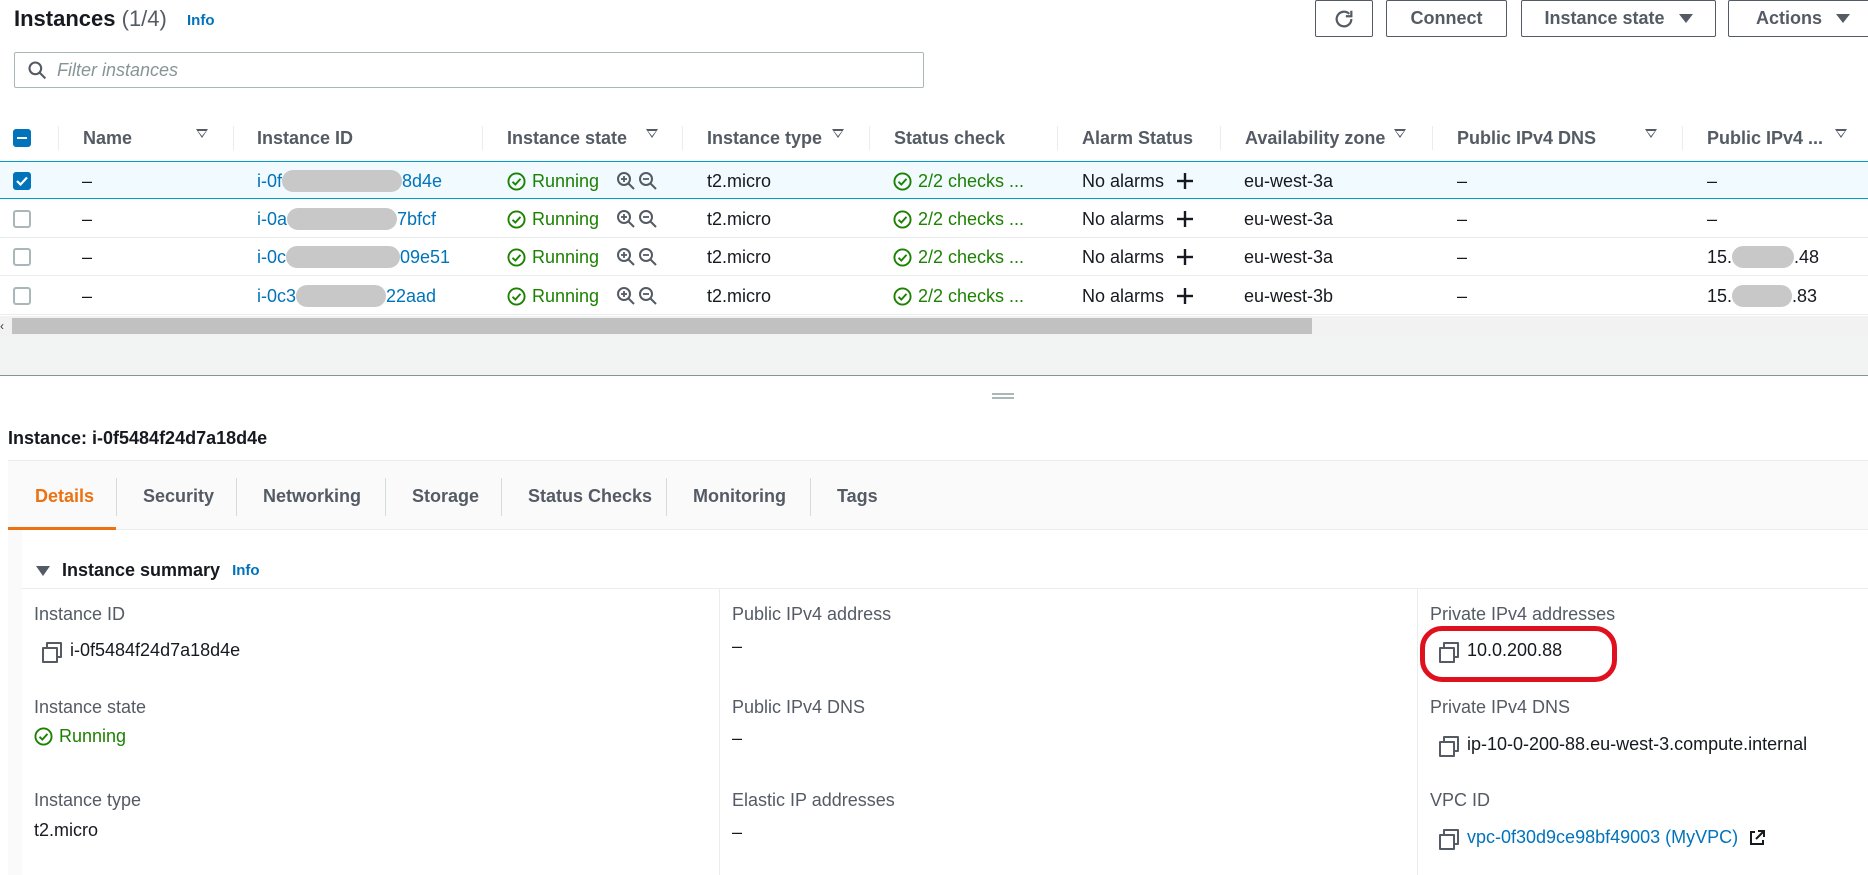 This screenshot has width=1868, height=875. What do you see at coordinates (737, 738) in the screenshot?
I see `public-dns-value: –` at bounding box center [737, 738].